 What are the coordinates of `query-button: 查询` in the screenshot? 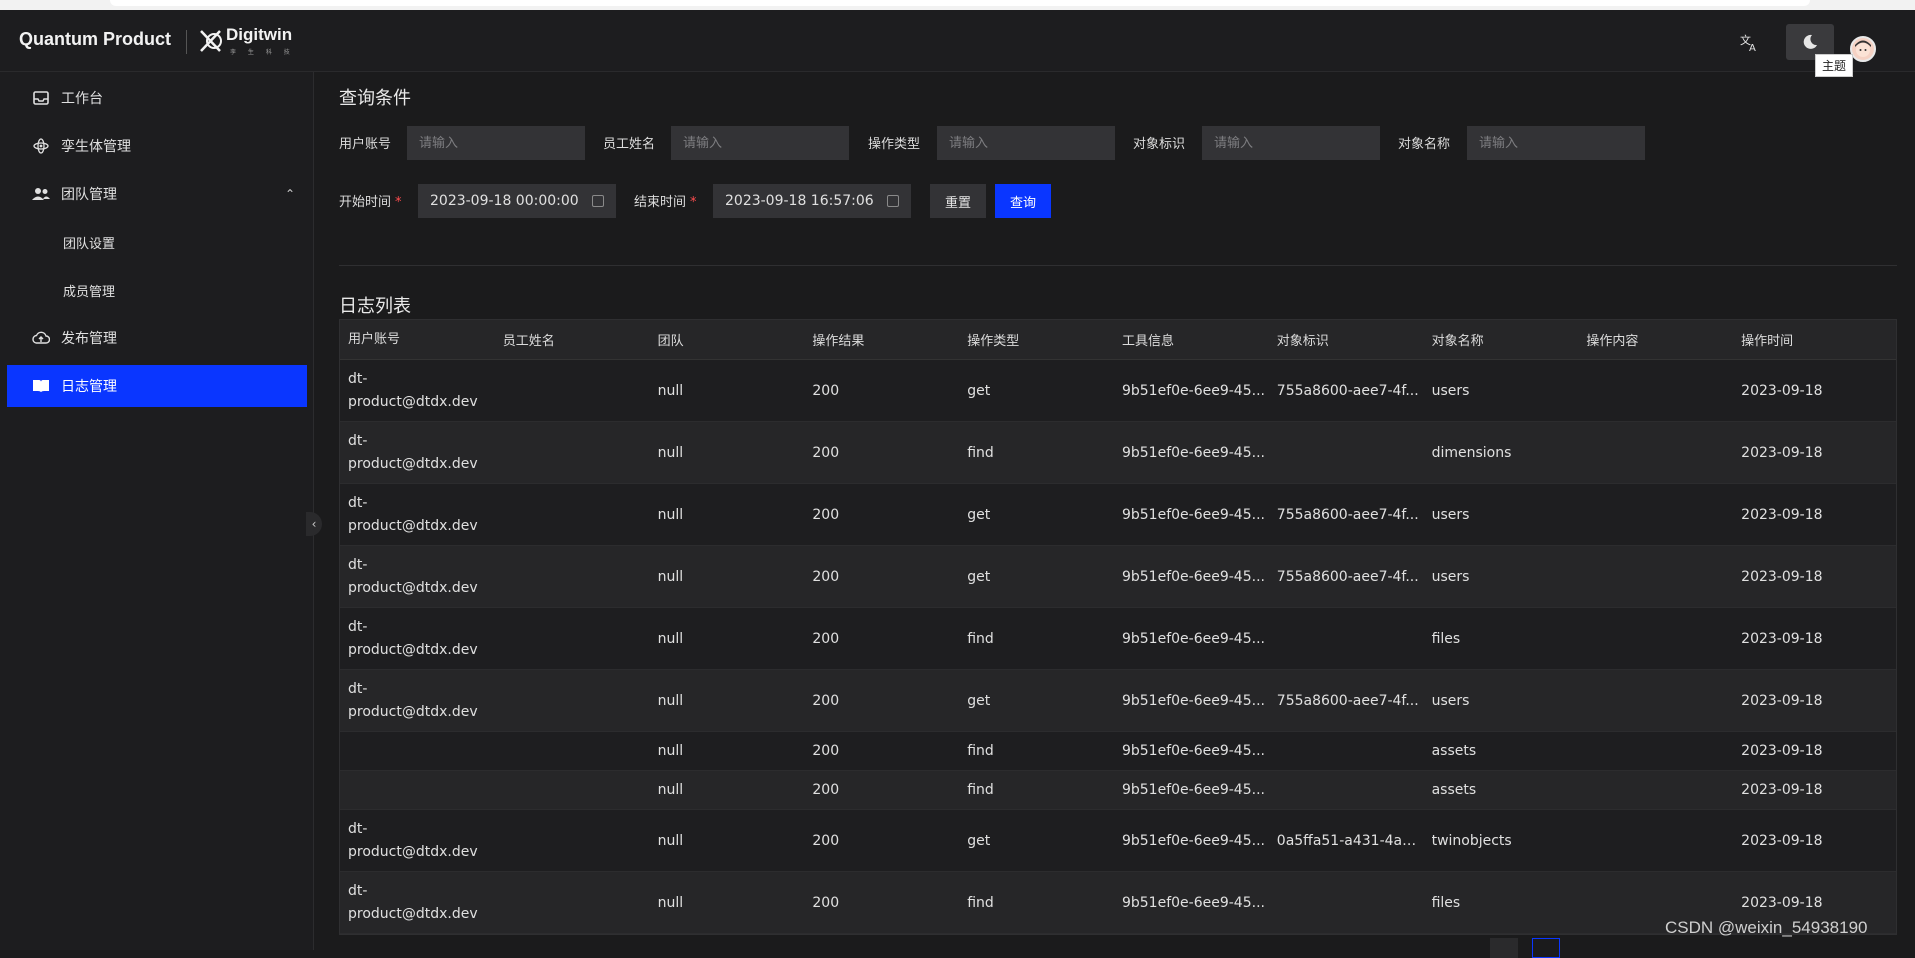 It's located at (1023, 201).